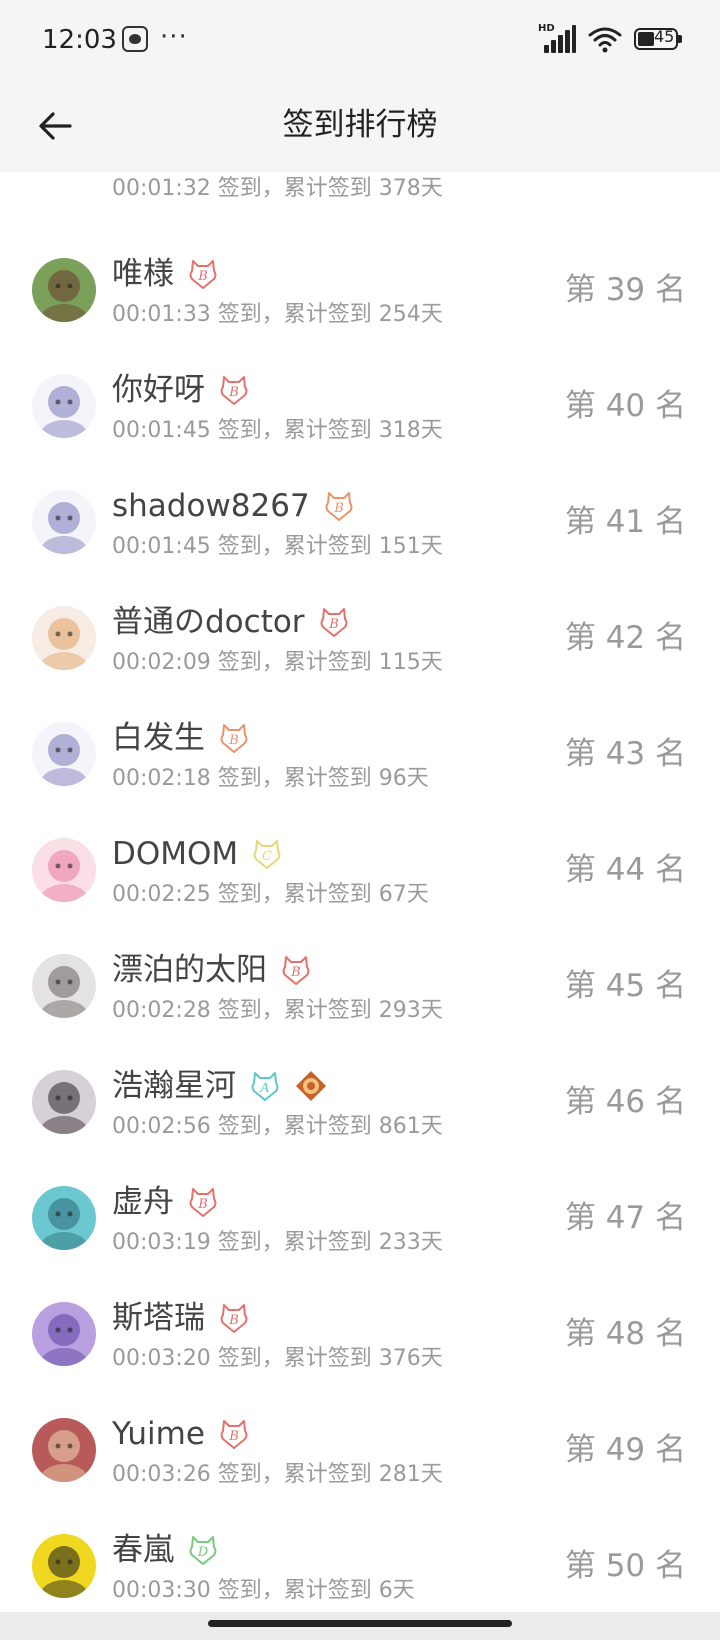 Image resolution: width=720 pixels, height=1640 pixels. Describe the element at coordinates (277, 430) in the screenshot. I see `checkin-info: 00:01:45 签到，累计签到 318天` at that location.